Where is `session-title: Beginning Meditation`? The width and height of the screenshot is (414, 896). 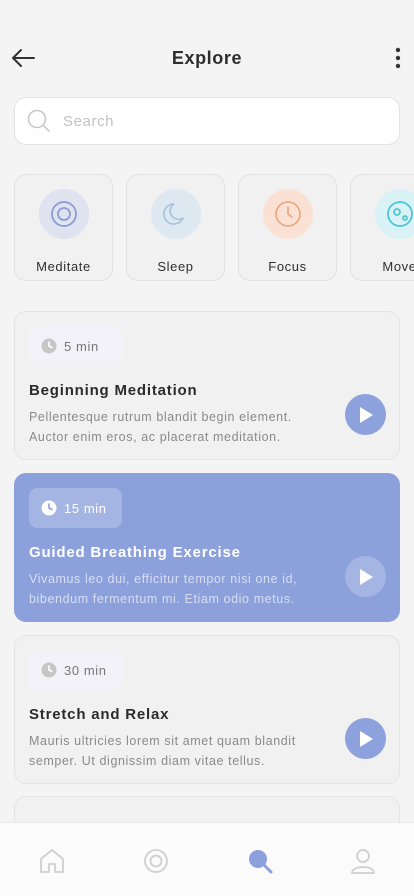
session-title: Beginning Meditation is located at coordinates (113, 390).